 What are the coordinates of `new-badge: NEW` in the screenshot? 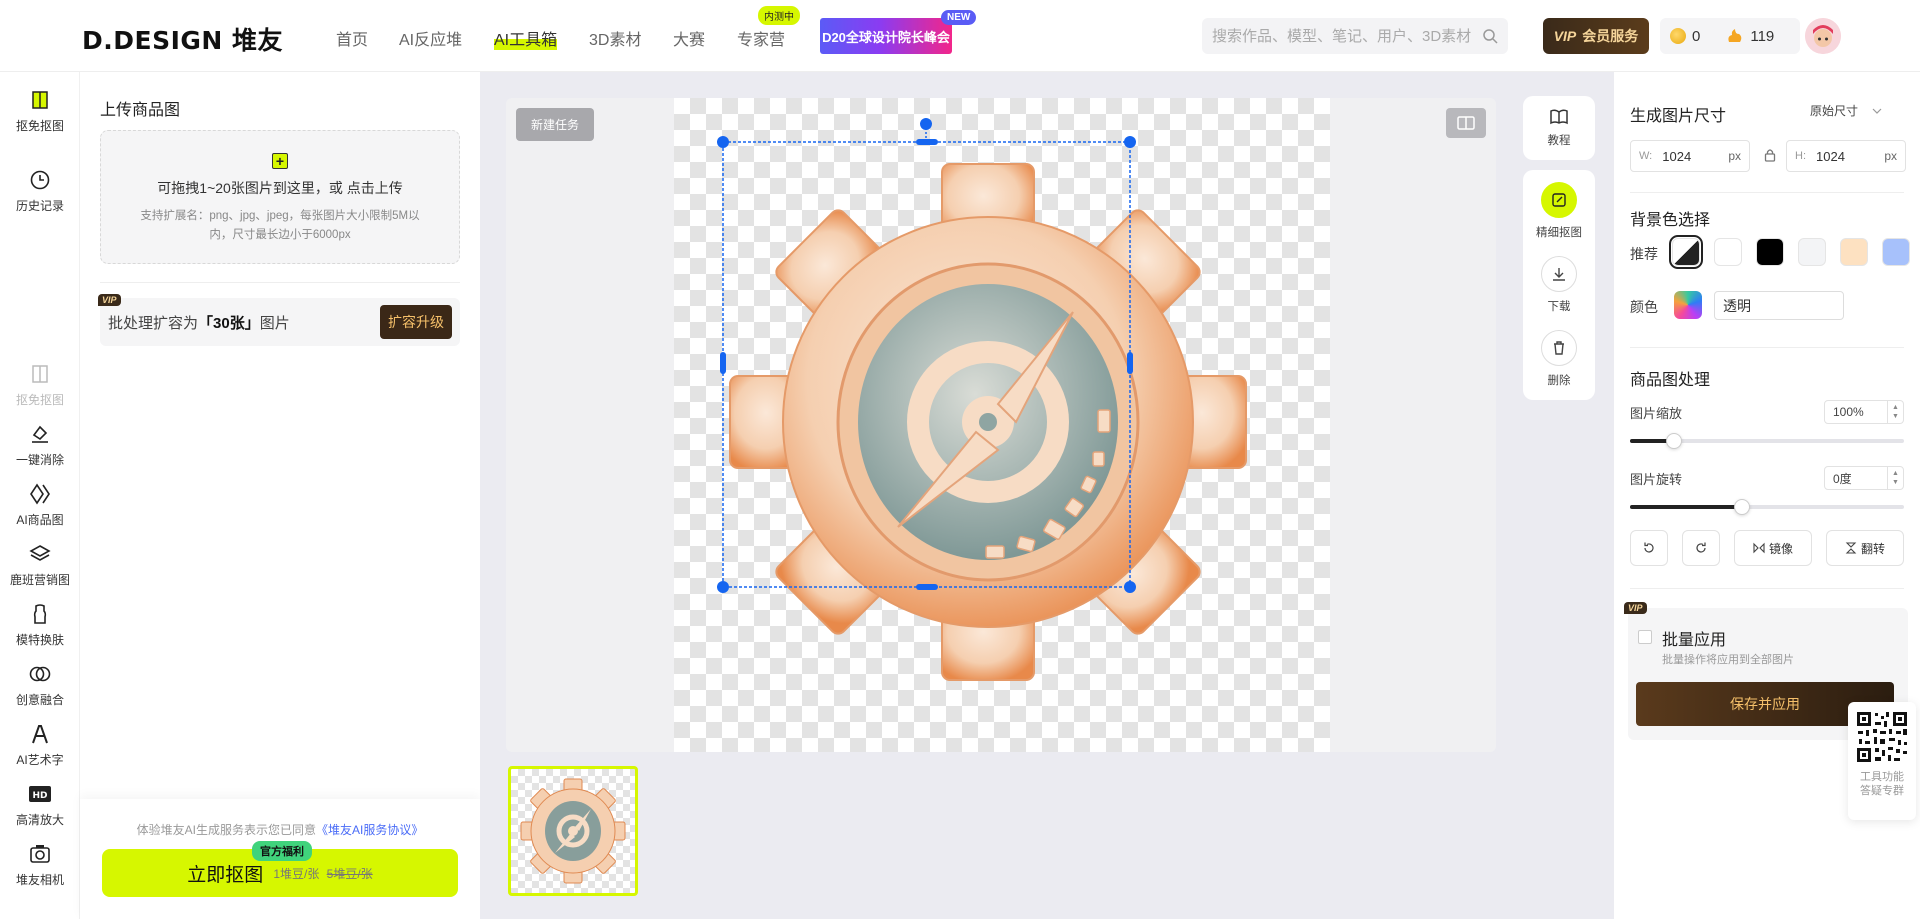 It's located at (959, 17).